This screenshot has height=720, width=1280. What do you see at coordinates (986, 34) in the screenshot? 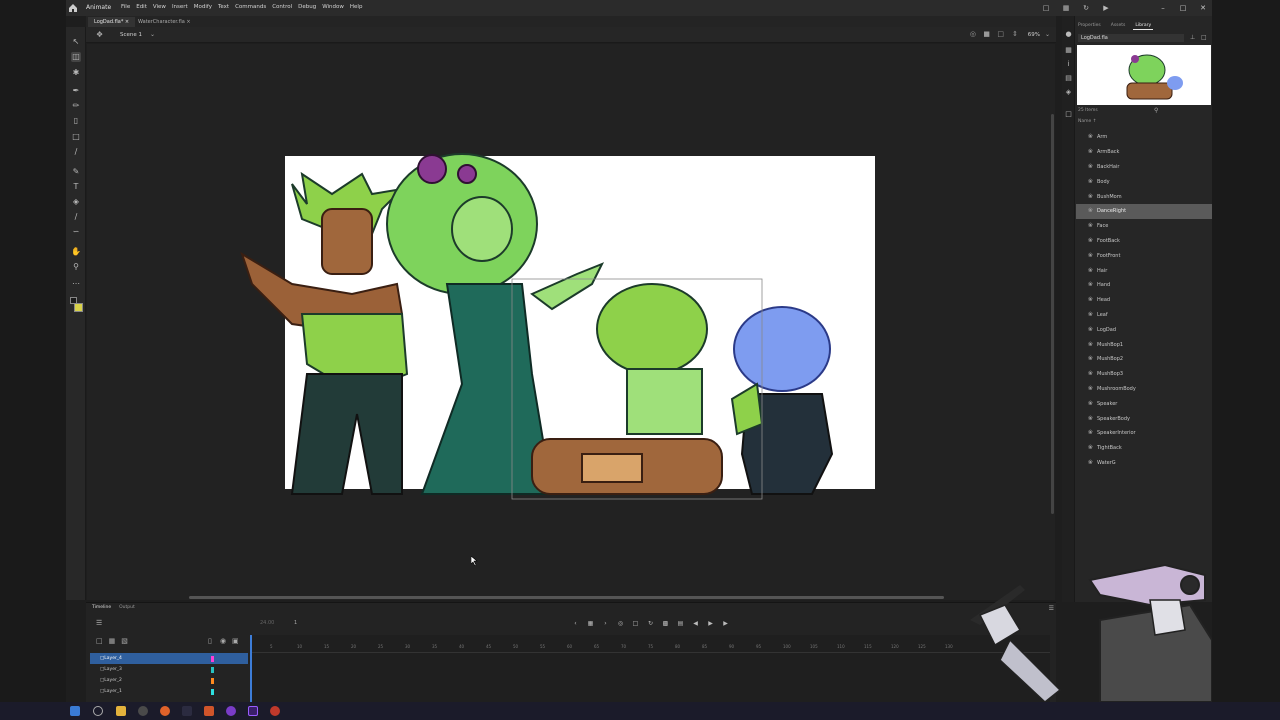
I see `clip-icon: ■` at bounding box center [986, 34].